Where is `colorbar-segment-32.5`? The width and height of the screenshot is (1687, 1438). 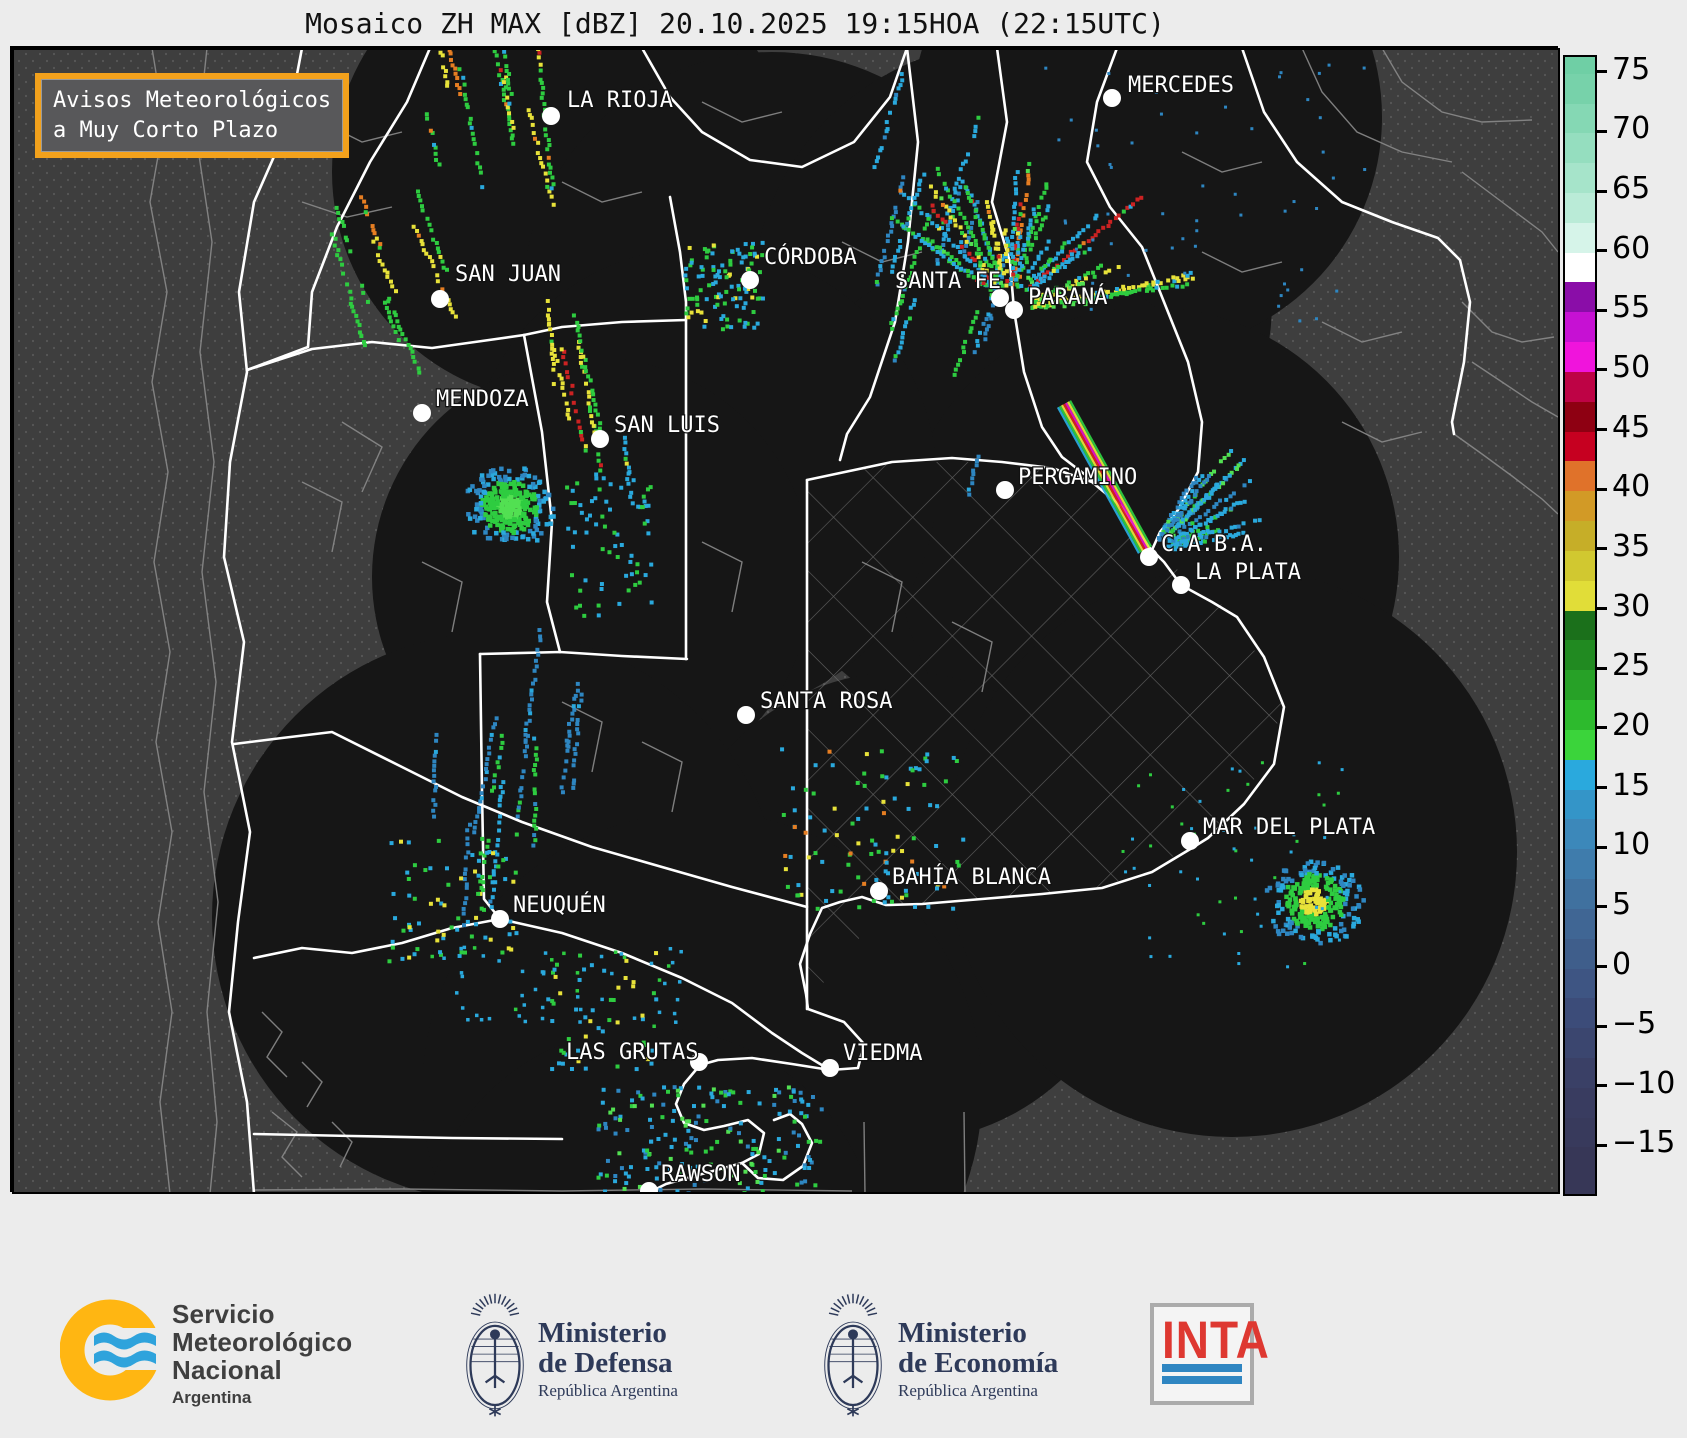 colorbar-segment-32.5 is located at coordinates (1580, 566).